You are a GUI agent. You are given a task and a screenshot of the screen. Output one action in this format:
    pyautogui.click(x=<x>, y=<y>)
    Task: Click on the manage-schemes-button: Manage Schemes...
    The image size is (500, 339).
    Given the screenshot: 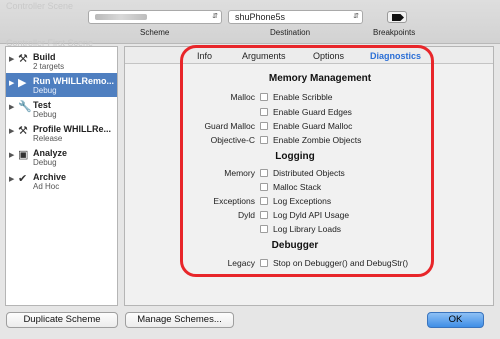 What is the action you would take?
    pyautogui.click(x=179, y=320)
    